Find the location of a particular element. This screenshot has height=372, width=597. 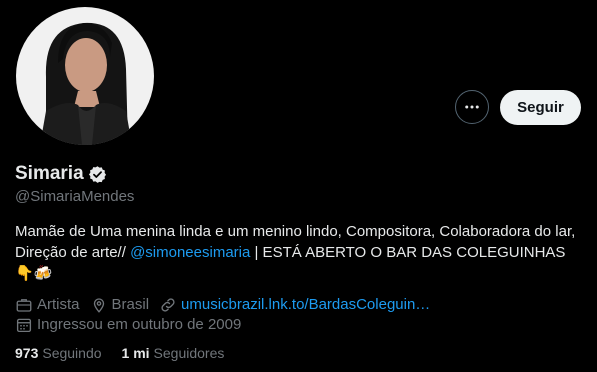

location-pin-icon is located at coordinates (98, 305).